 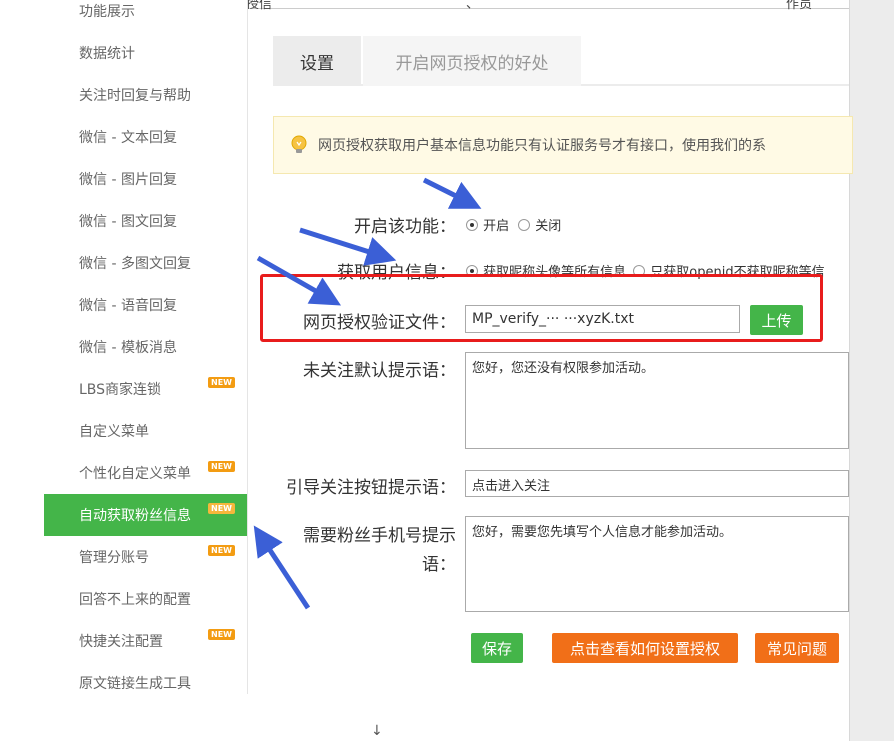 I want to click on sidebar-item: 自动获取粉丝信息 NEW, so click(x=145, y=515).